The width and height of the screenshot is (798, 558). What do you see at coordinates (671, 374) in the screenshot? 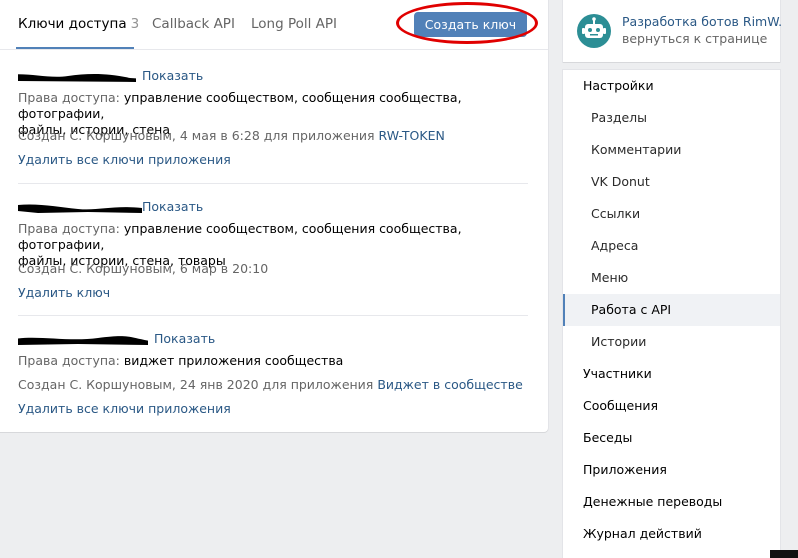
I see `menu-item-members: Участники` at bounding box center [671, 374].